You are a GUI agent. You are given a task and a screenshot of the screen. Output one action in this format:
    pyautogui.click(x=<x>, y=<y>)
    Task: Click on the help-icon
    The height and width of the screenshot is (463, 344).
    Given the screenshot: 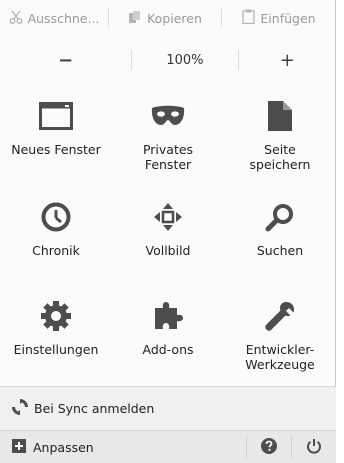 What is the action you would take?
    pyautogui.click(x=269, y=447)
    